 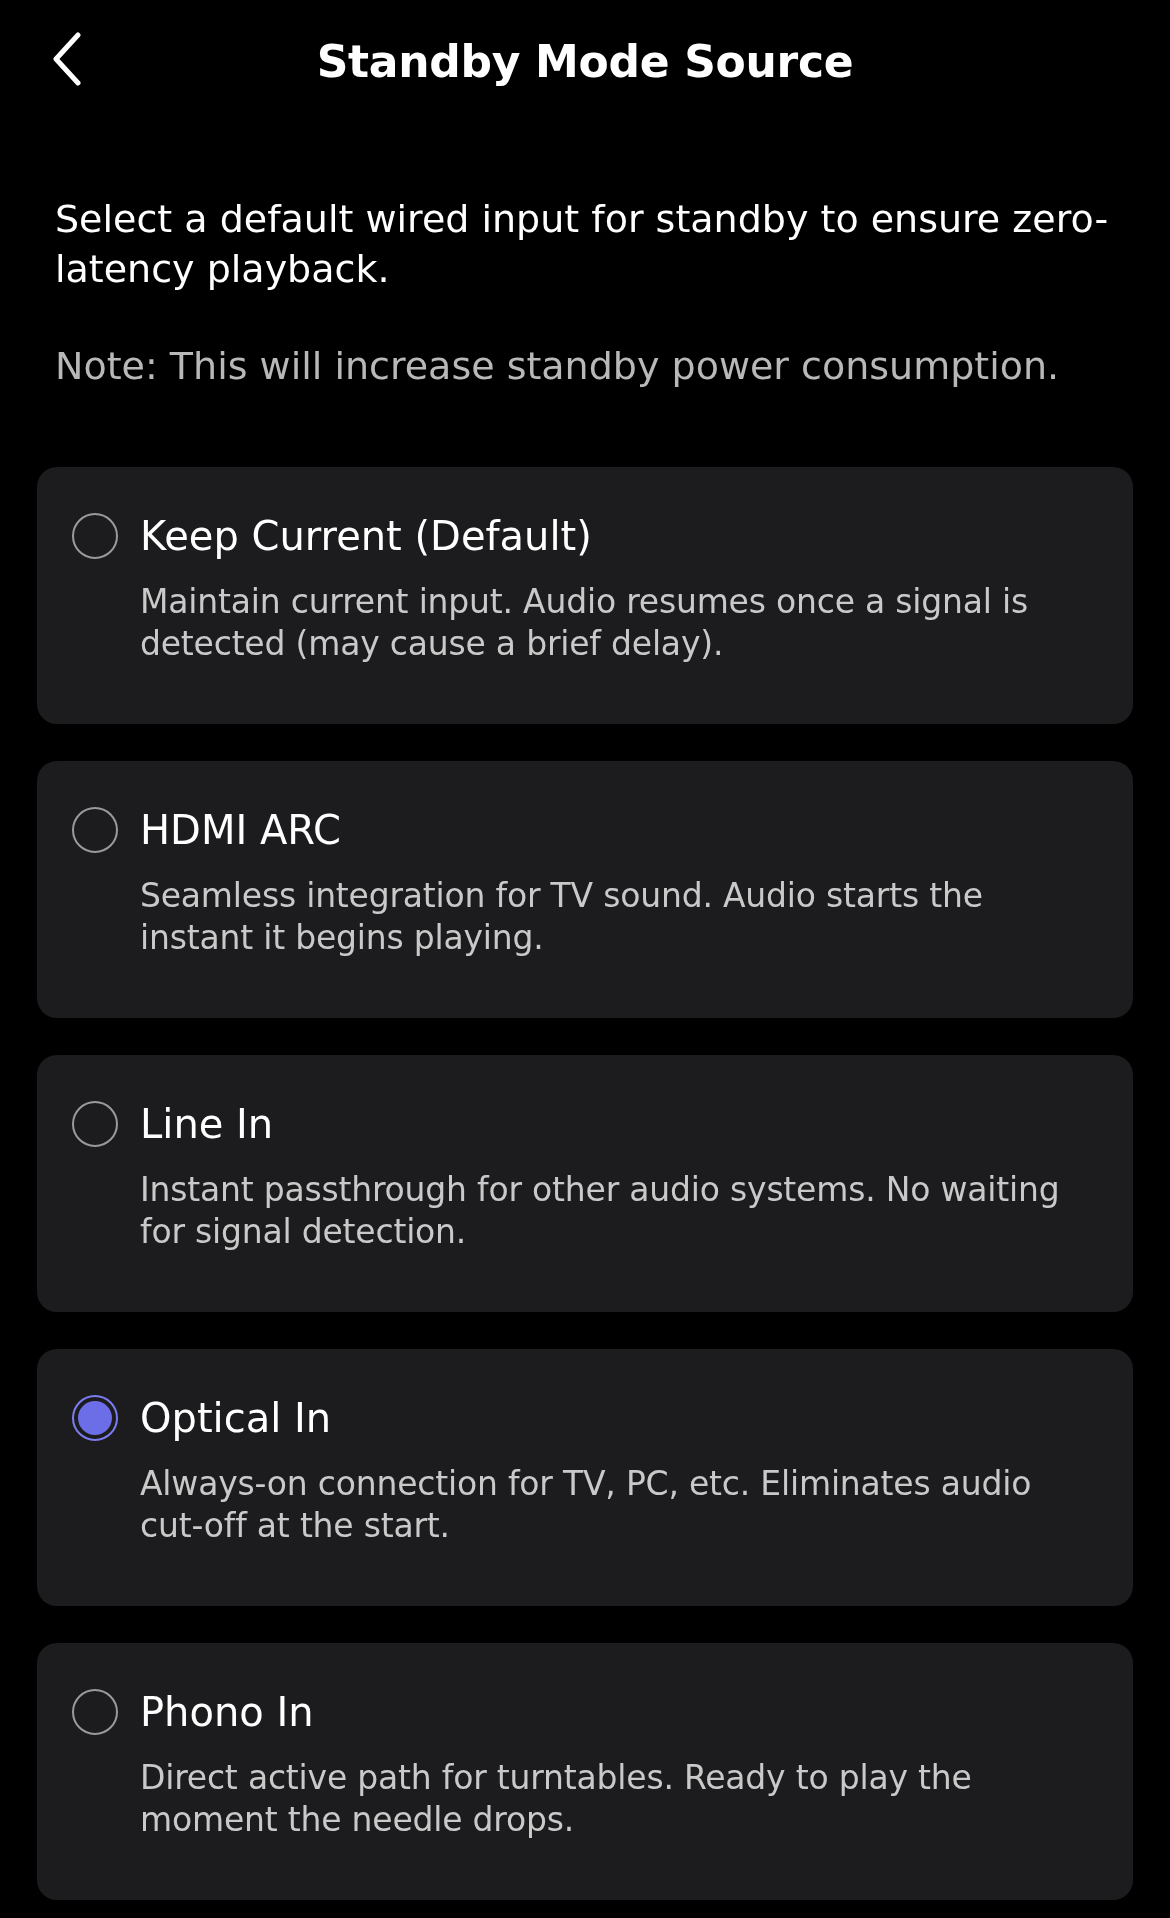 What do you see at coordinates (585, 61) in the screenshot?
I see `page-title: Standby Mode Source` at bounding box center [585, 61].